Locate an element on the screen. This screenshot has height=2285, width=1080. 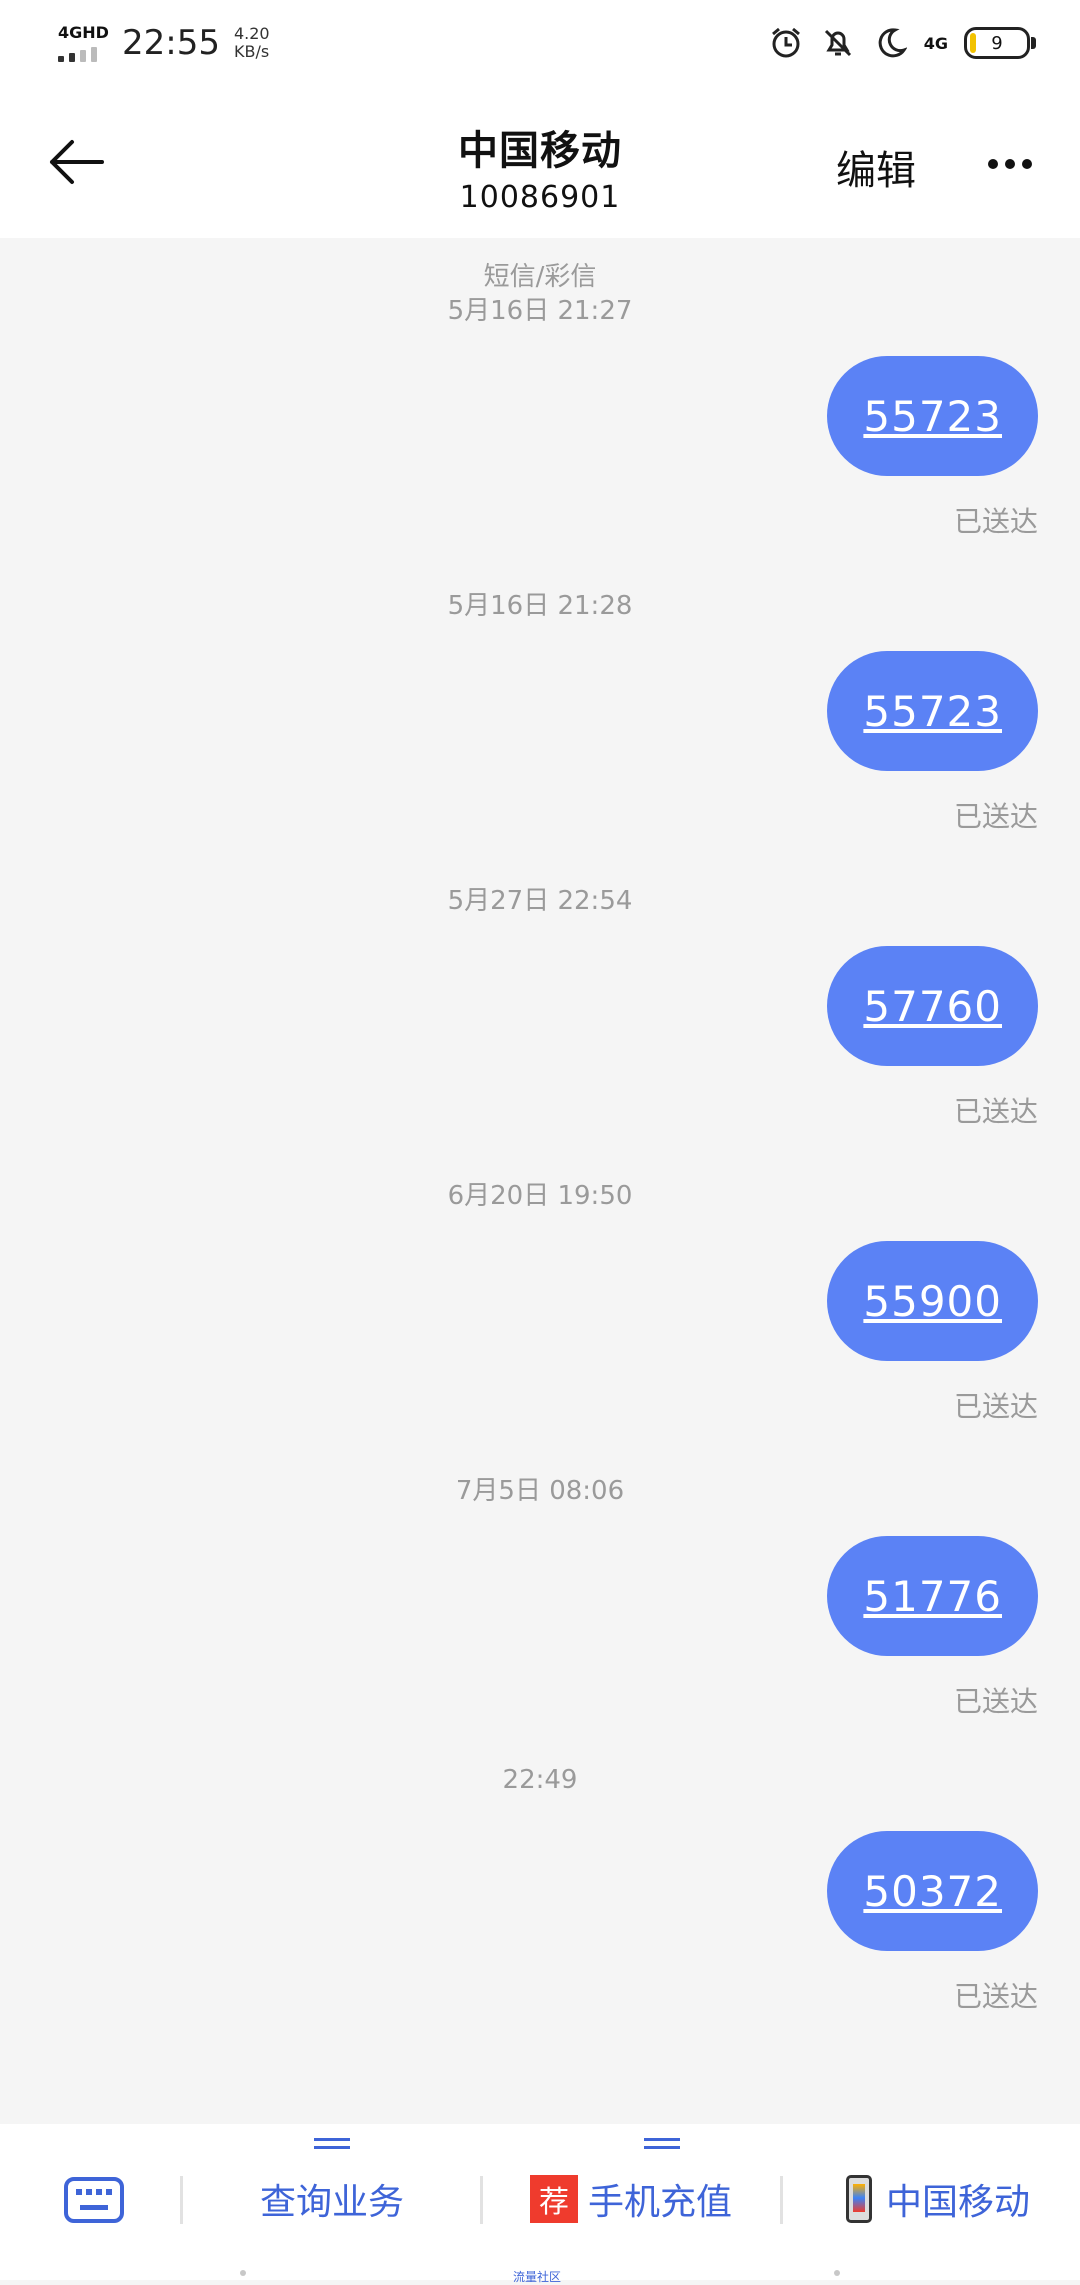
status-time: 22:55 is located at coordinates (171, 43).